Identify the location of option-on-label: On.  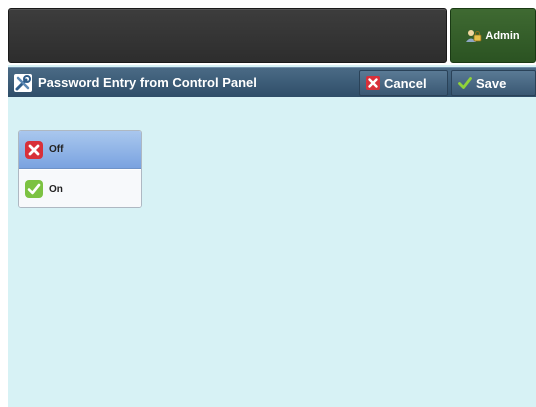
(56, 189).